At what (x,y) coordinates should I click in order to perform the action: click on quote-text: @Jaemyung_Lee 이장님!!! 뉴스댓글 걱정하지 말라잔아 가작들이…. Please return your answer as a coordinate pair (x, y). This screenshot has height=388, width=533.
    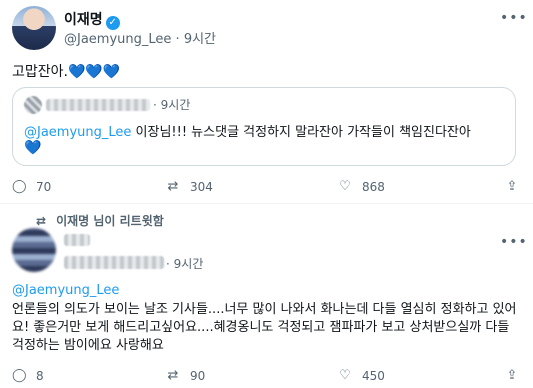
    Looking at the image, I should click on (247, 132).